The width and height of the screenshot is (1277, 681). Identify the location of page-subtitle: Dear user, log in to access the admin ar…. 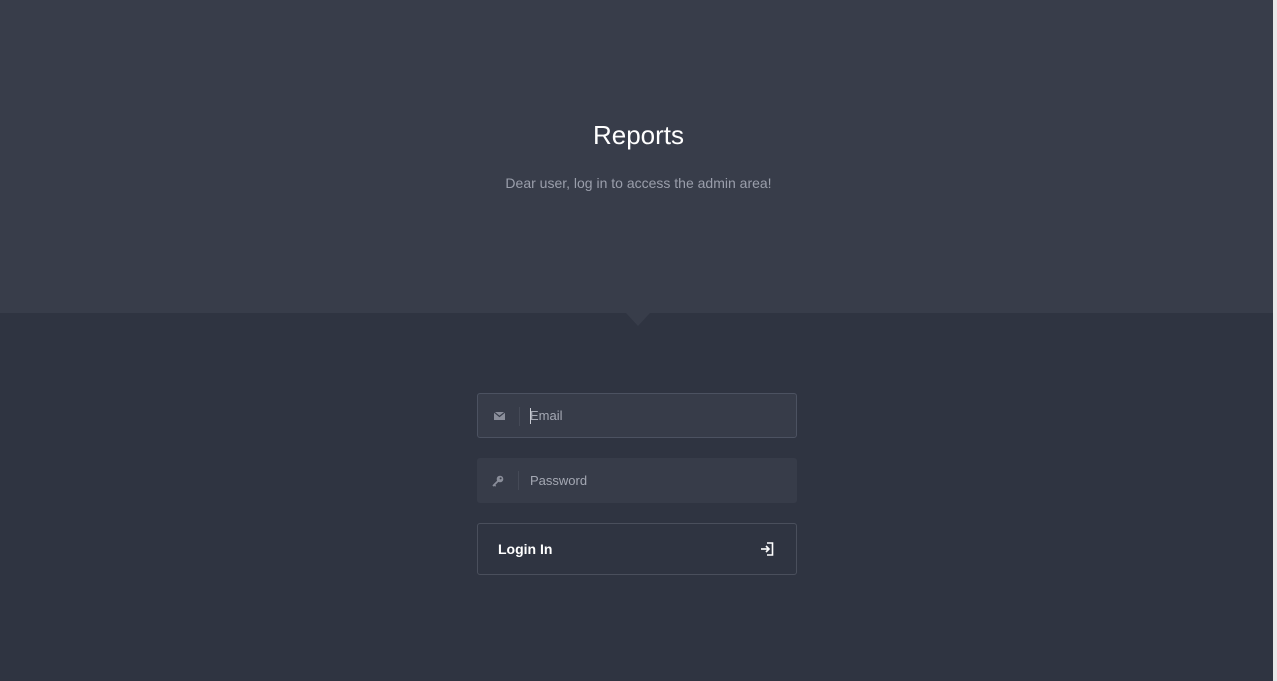
(638, 183).